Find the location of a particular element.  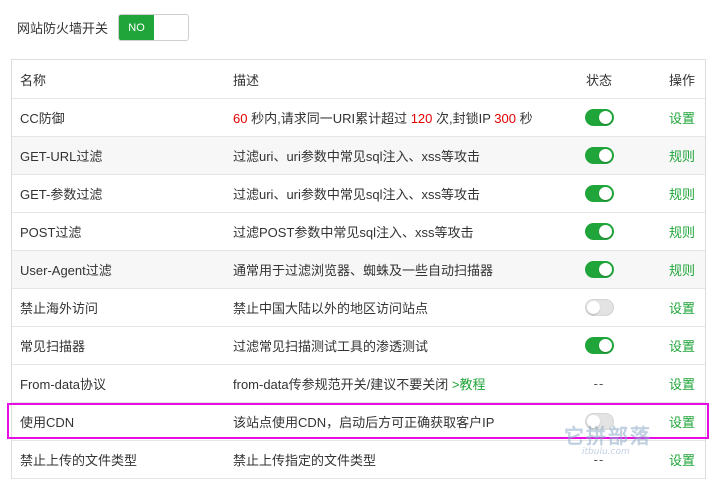

table-row: User-Agent过滤 通常用于过滤浏览器、蜘蛛及一些自动扫描器 规则 is located at coordinates (358, 270).